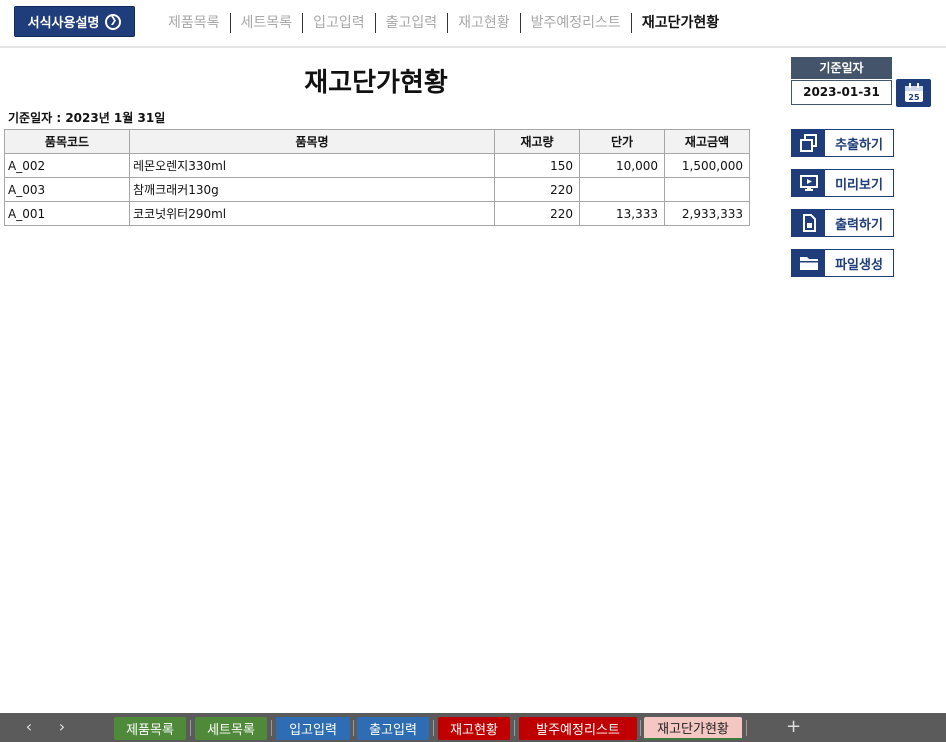  Describe the element at coordinates (914, 97) in the screenshot. I see `calendar-day: 25` at that location.